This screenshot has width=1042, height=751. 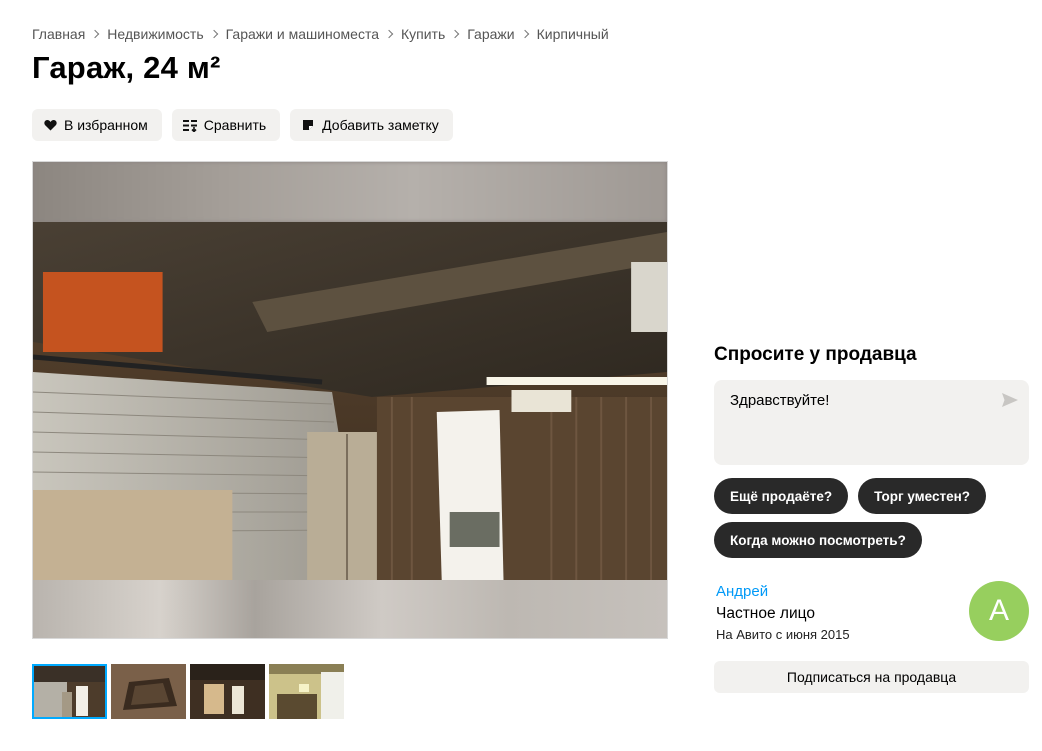 What do you see at coordinates (815, 354) in the screenshot?
I see `ask-seller-title: Спросите у продавца` at bounding box center [815, 354].